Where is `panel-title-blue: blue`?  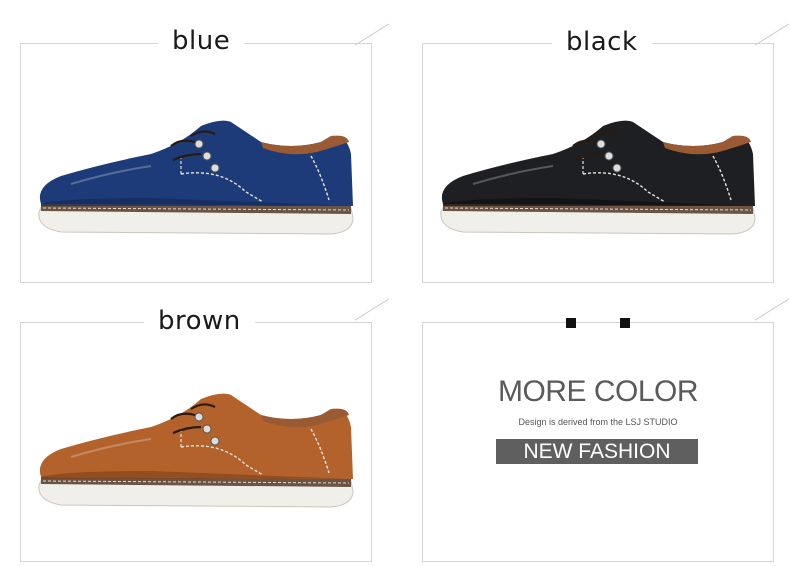
panel-title-blue: blue is located at coordinates (201, 41).